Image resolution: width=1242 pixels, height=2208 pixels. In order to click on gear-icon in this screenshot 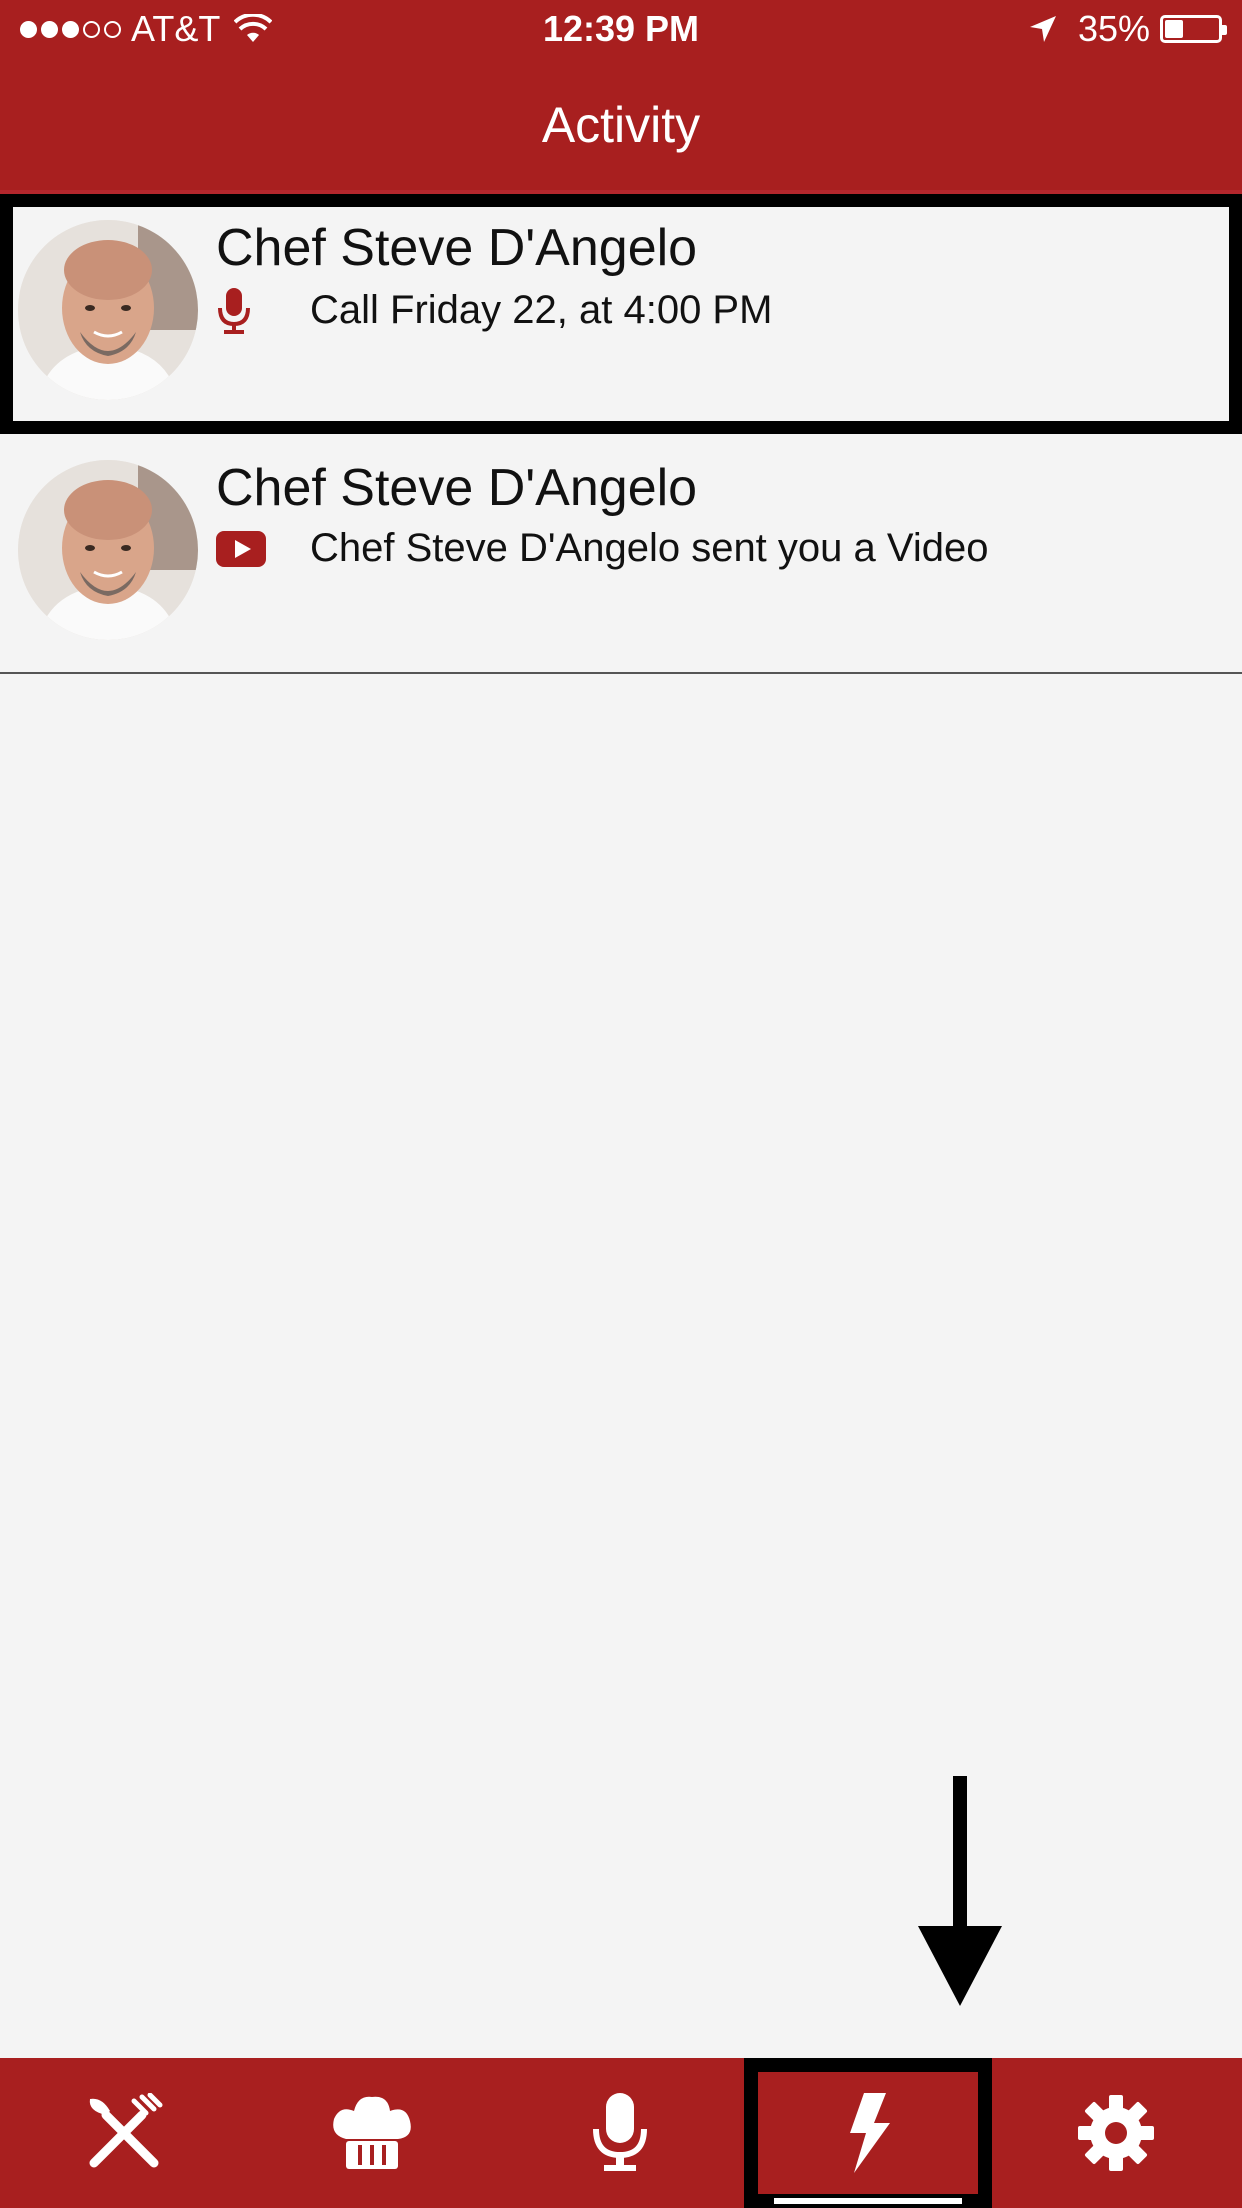, I will do `click(1116, 2133)`.